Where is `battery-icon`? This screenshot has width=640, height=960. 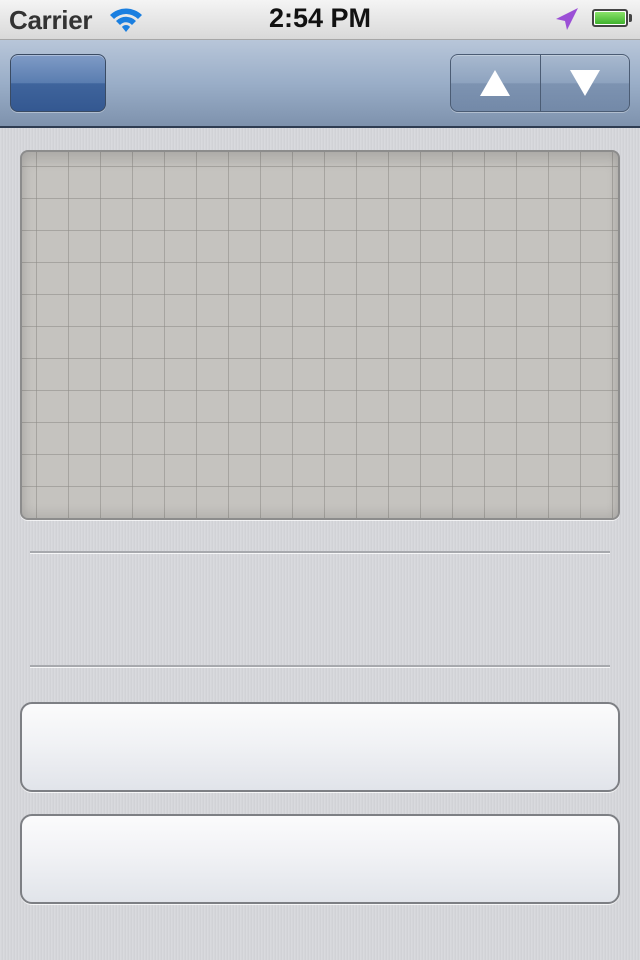
battery-icon is located at coordinates (610, 18).